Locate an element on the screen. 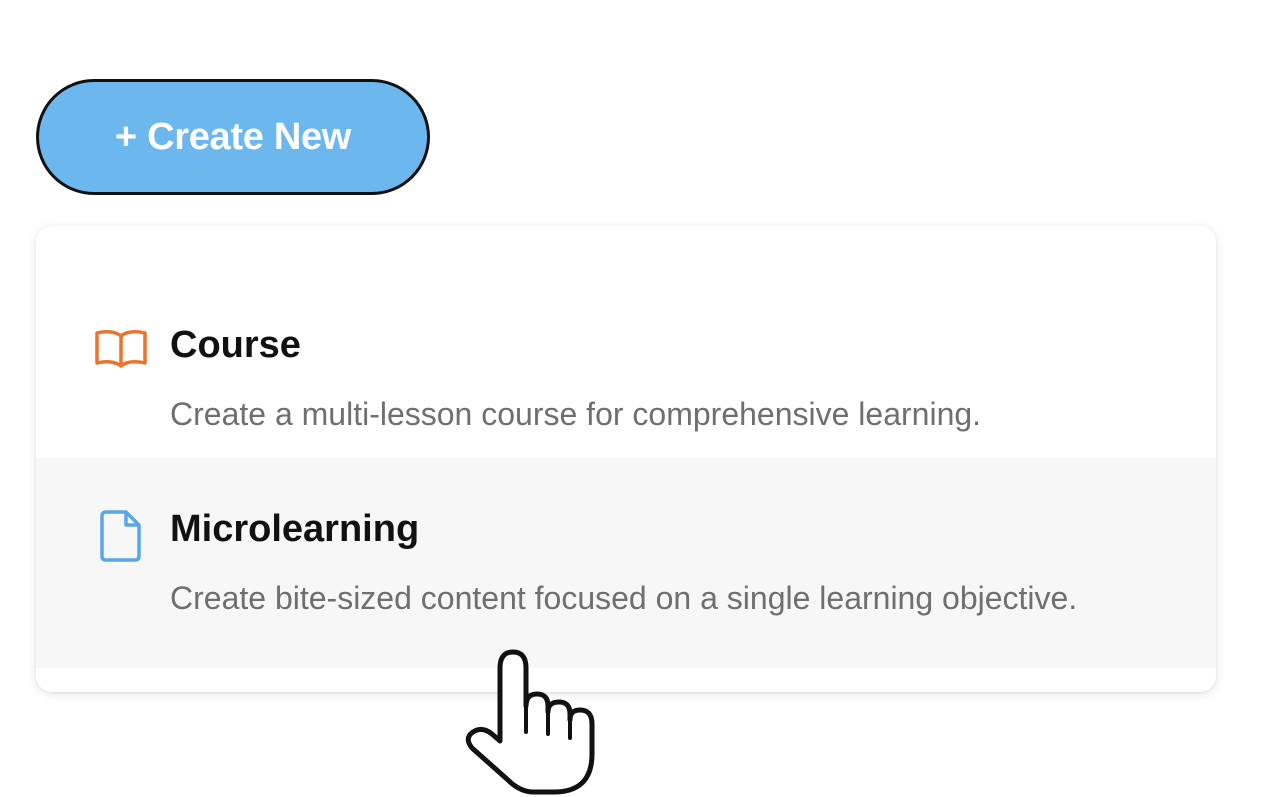  create-new-button: + Create New is located at coordinates (233, 137).